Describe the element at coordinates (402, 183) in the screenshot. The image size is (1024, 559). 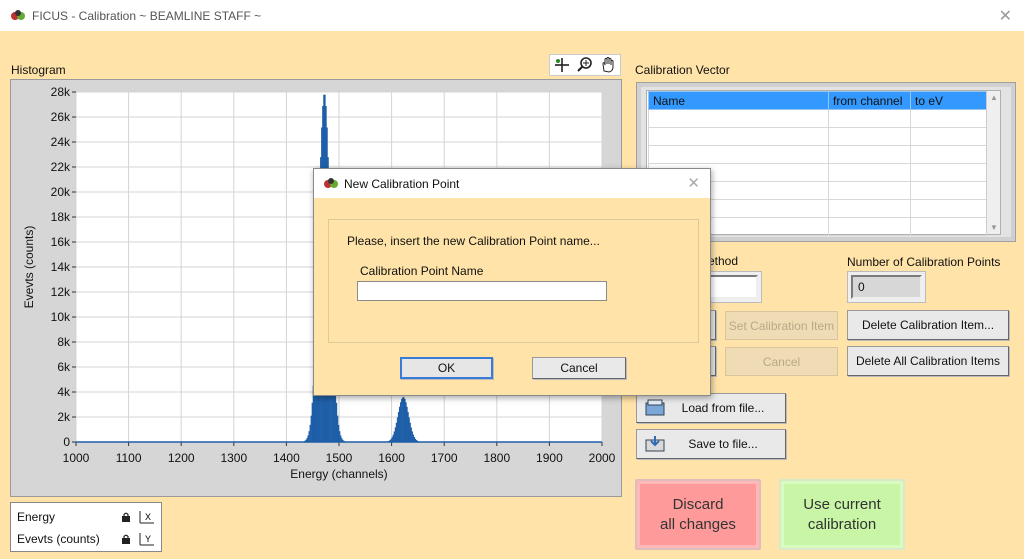
I see `dialog-title: New Calibration Point` at that location.